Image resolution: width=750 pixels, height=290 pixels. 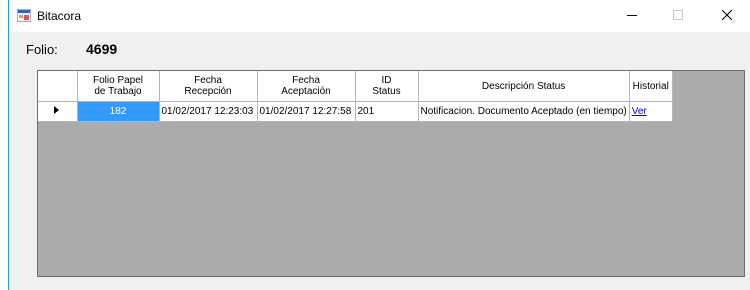 What do you see at coordinates (639, 111) in the screenshot?
I see `ver-link: Ver` at bounding box center [639, 111].